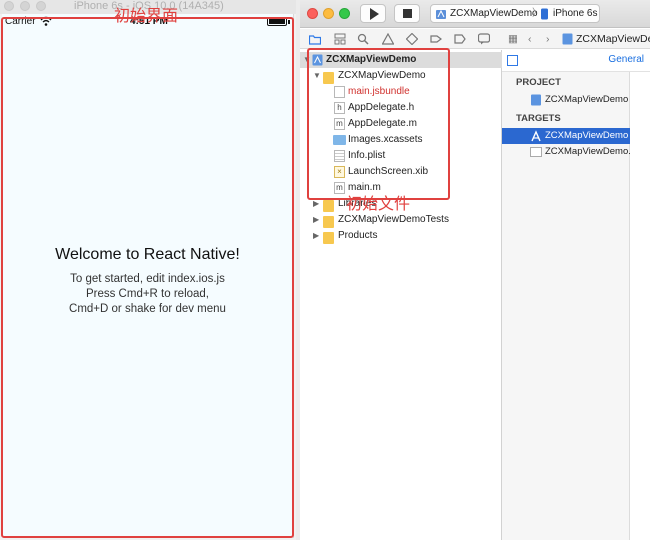 The image size is (650, 540). Describe the element at coordinates (484, 39) in the screenshot. I see `report-icon` at that location.